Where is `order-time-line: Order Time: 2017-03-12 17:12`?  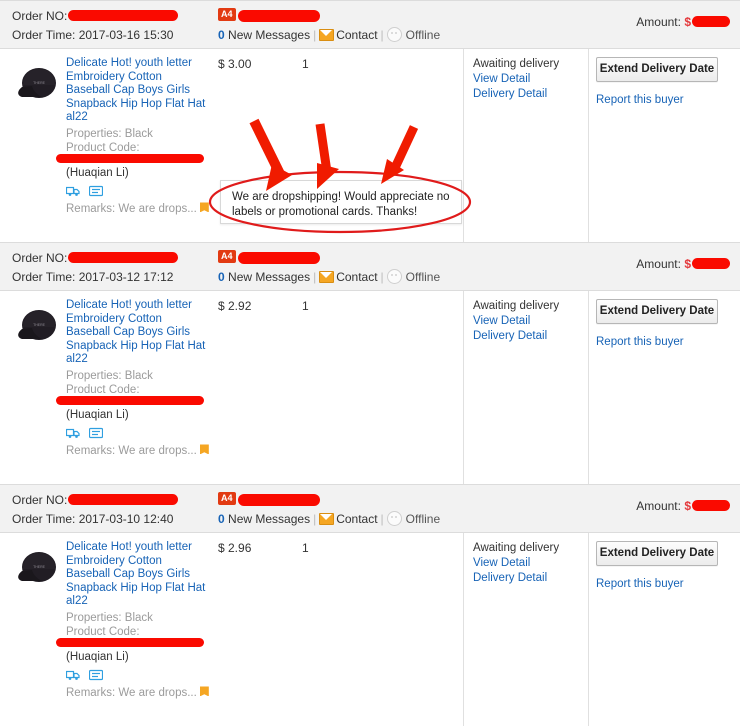 order-time-line: Order Time: 2017-03-12 17:12 is located at coordinates (95, 277).